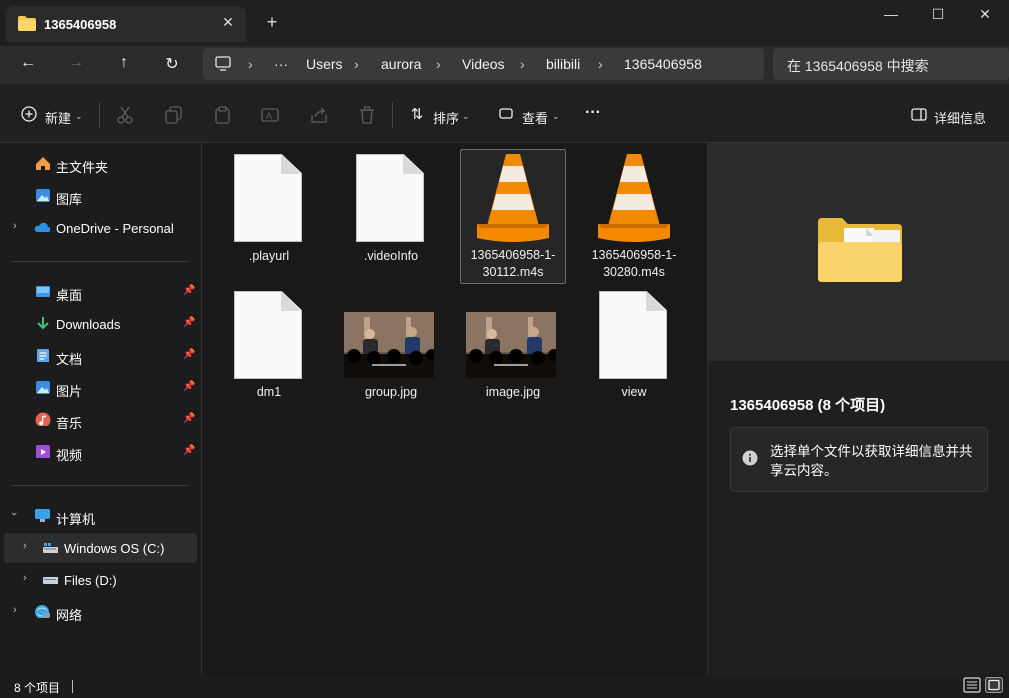 The width and height of the screenshot is (1009, 698). What do you see at coordinates (76, 64) in the screenshot?
I see `forward-button: →` at bounding box center [76, 64].